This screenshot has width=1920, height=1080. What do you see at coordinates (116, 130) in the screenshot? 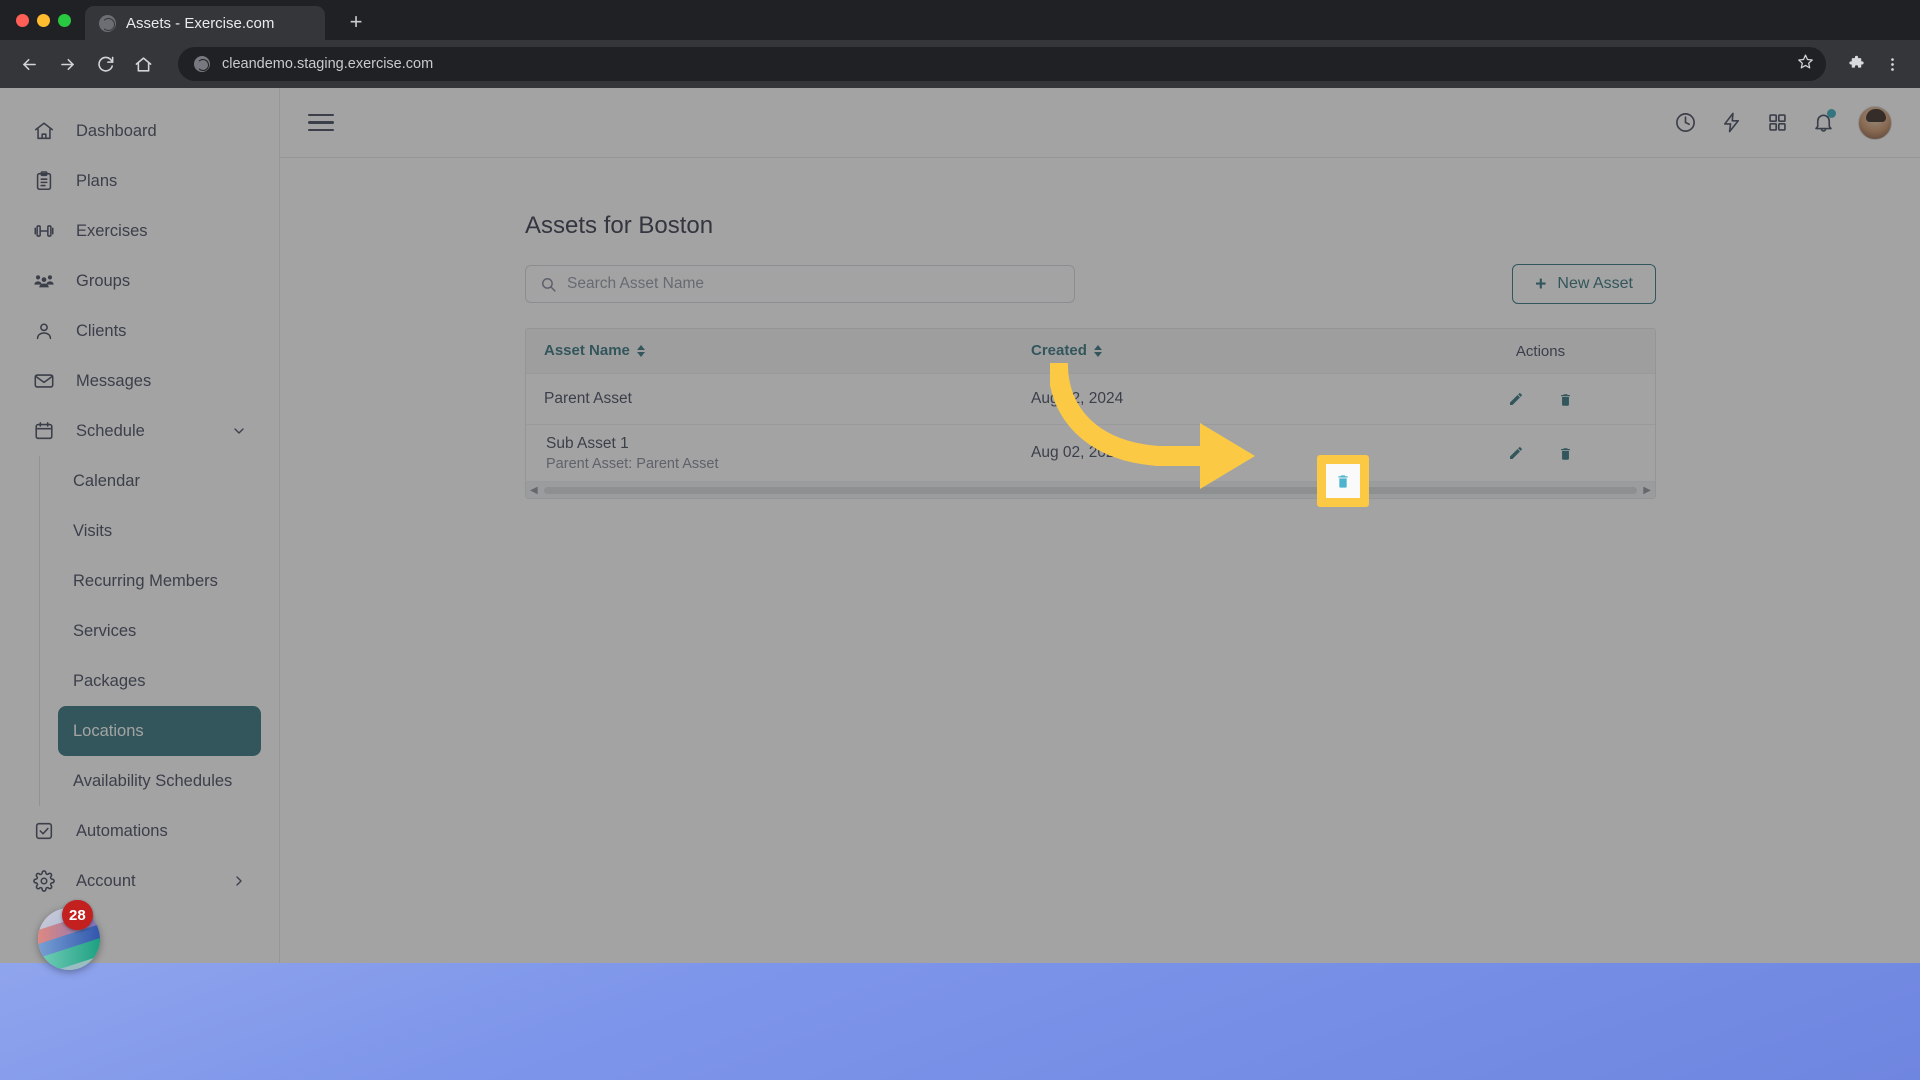
I see `sidebar-item-label: Dashboard` at bounding box center [116, 130].